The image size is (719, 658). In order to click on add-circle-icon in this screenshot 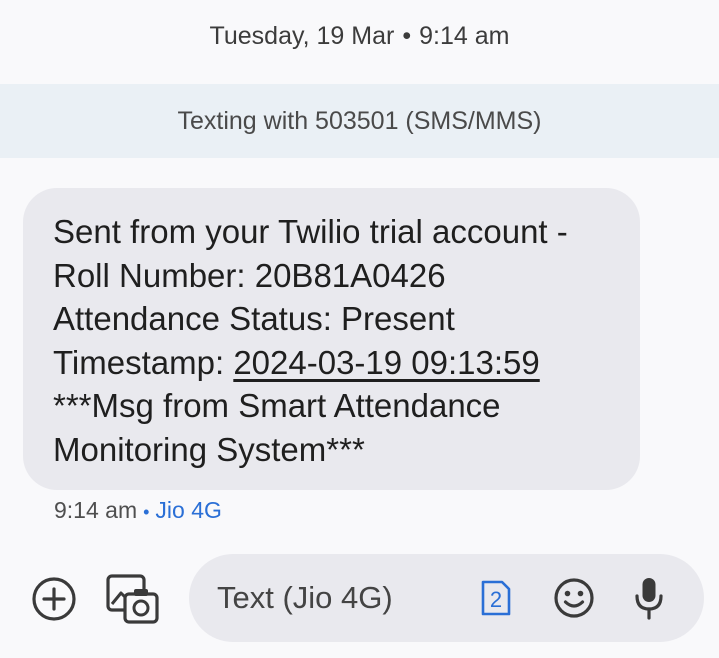, I will do `click(54, 599)`.